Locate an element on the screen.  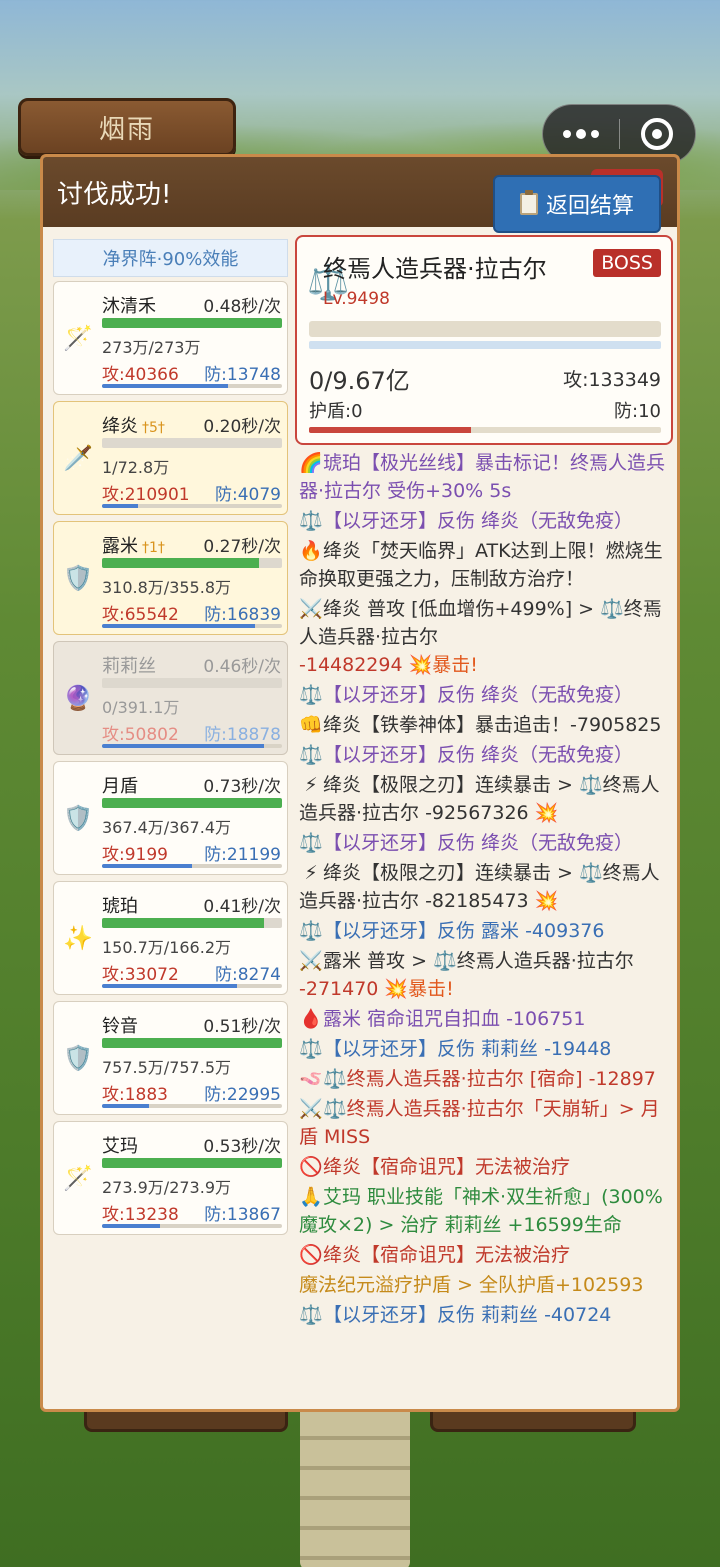
panel-title: 讨伐成功! is located at coordinates (114, 194).